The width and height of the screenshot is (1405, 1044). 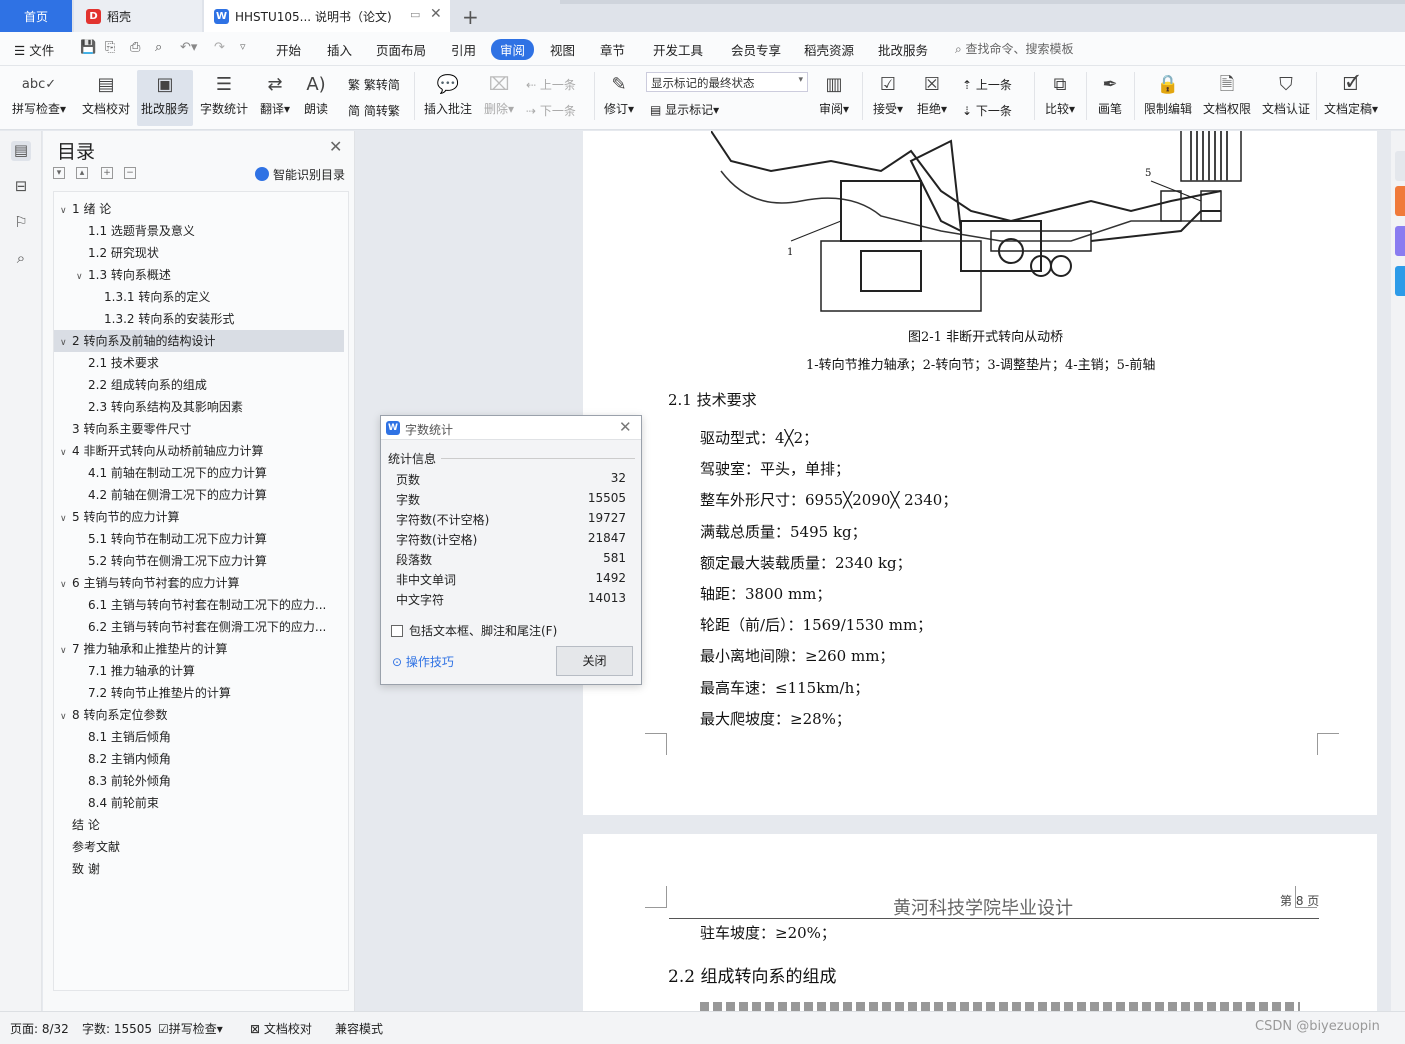 I want to click on tips-link: ⊙ 操作技巧, so click(x=423, y=661).